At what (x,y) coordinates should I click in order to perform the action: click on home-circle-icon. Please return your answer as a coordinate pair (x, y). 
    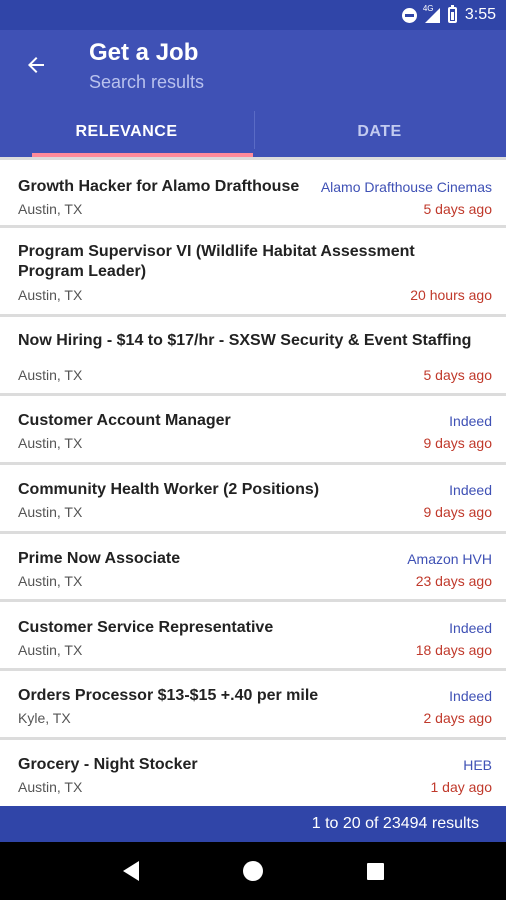
    Looking at the image, I should click on (253, 871).